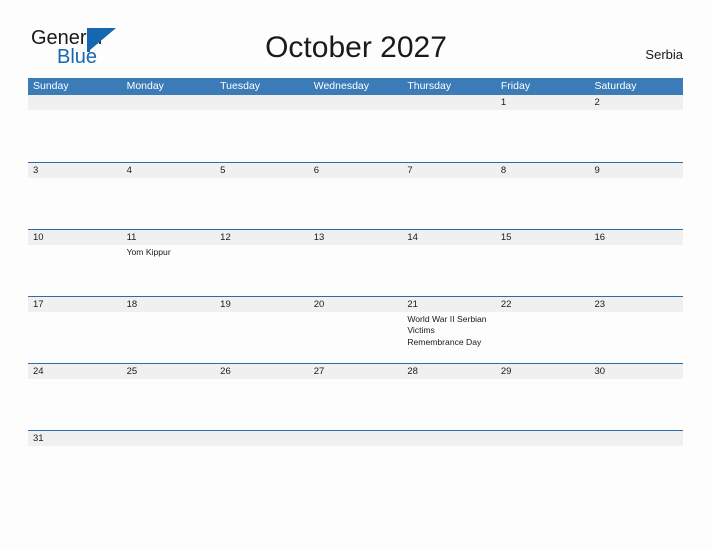 This screenshot has width=712, height=550. Describe the element at coordinates (168, 330) in the screenshot. I see `day-cell-18: 18` at that location.